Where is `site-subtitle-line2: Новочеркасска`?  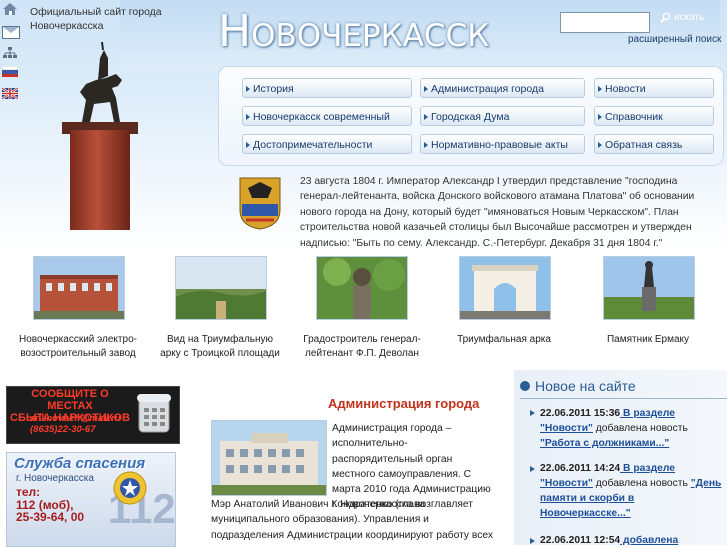 site-subtitle-line2: Новочеркасска is located at coordinates (67, 26).